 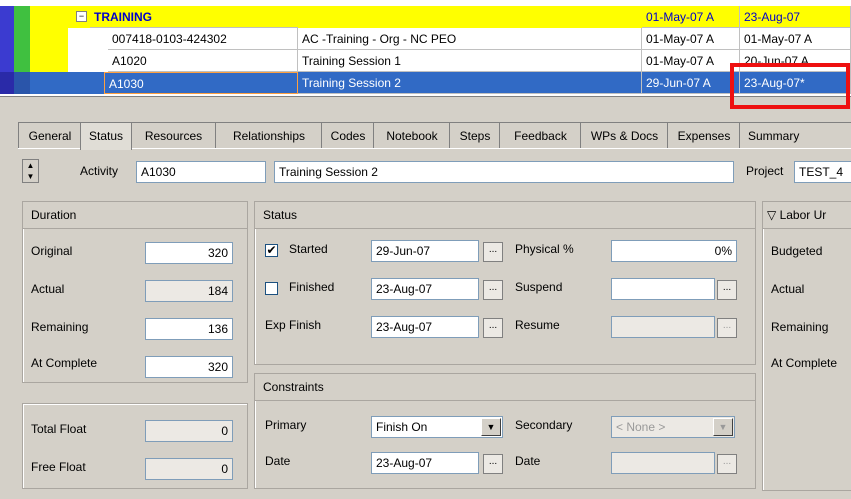 I want to click on total-float-label: Total Float, so click(x=59, y=429).